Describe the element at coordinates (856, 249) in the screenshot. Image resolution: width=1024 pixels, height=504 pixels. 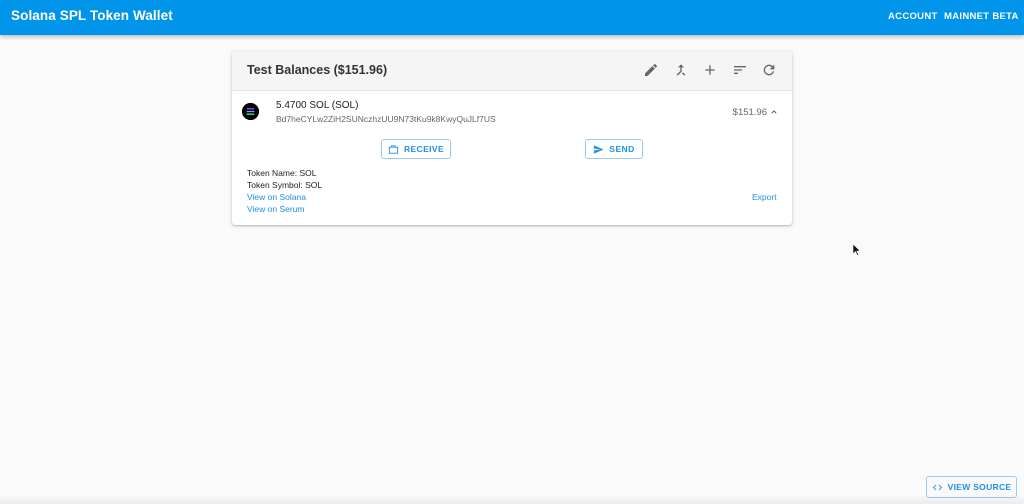
I see `mouse-cursor-icon` at that location.